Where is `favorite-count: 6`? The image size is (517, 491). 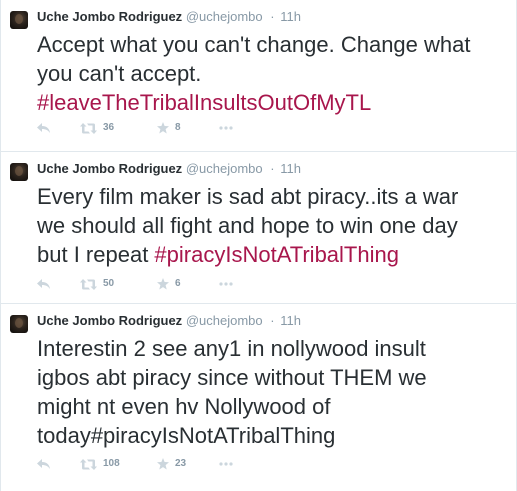
favorite-count: 6 is located at coordinates (178, 283).